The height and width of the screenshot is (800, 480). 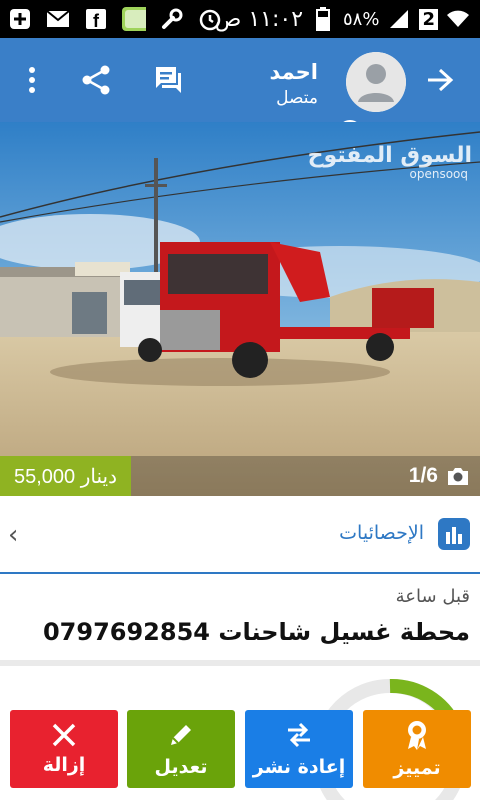 I want to click on status-time: ١١:٠٢ ص, so click(x=259, y=19).